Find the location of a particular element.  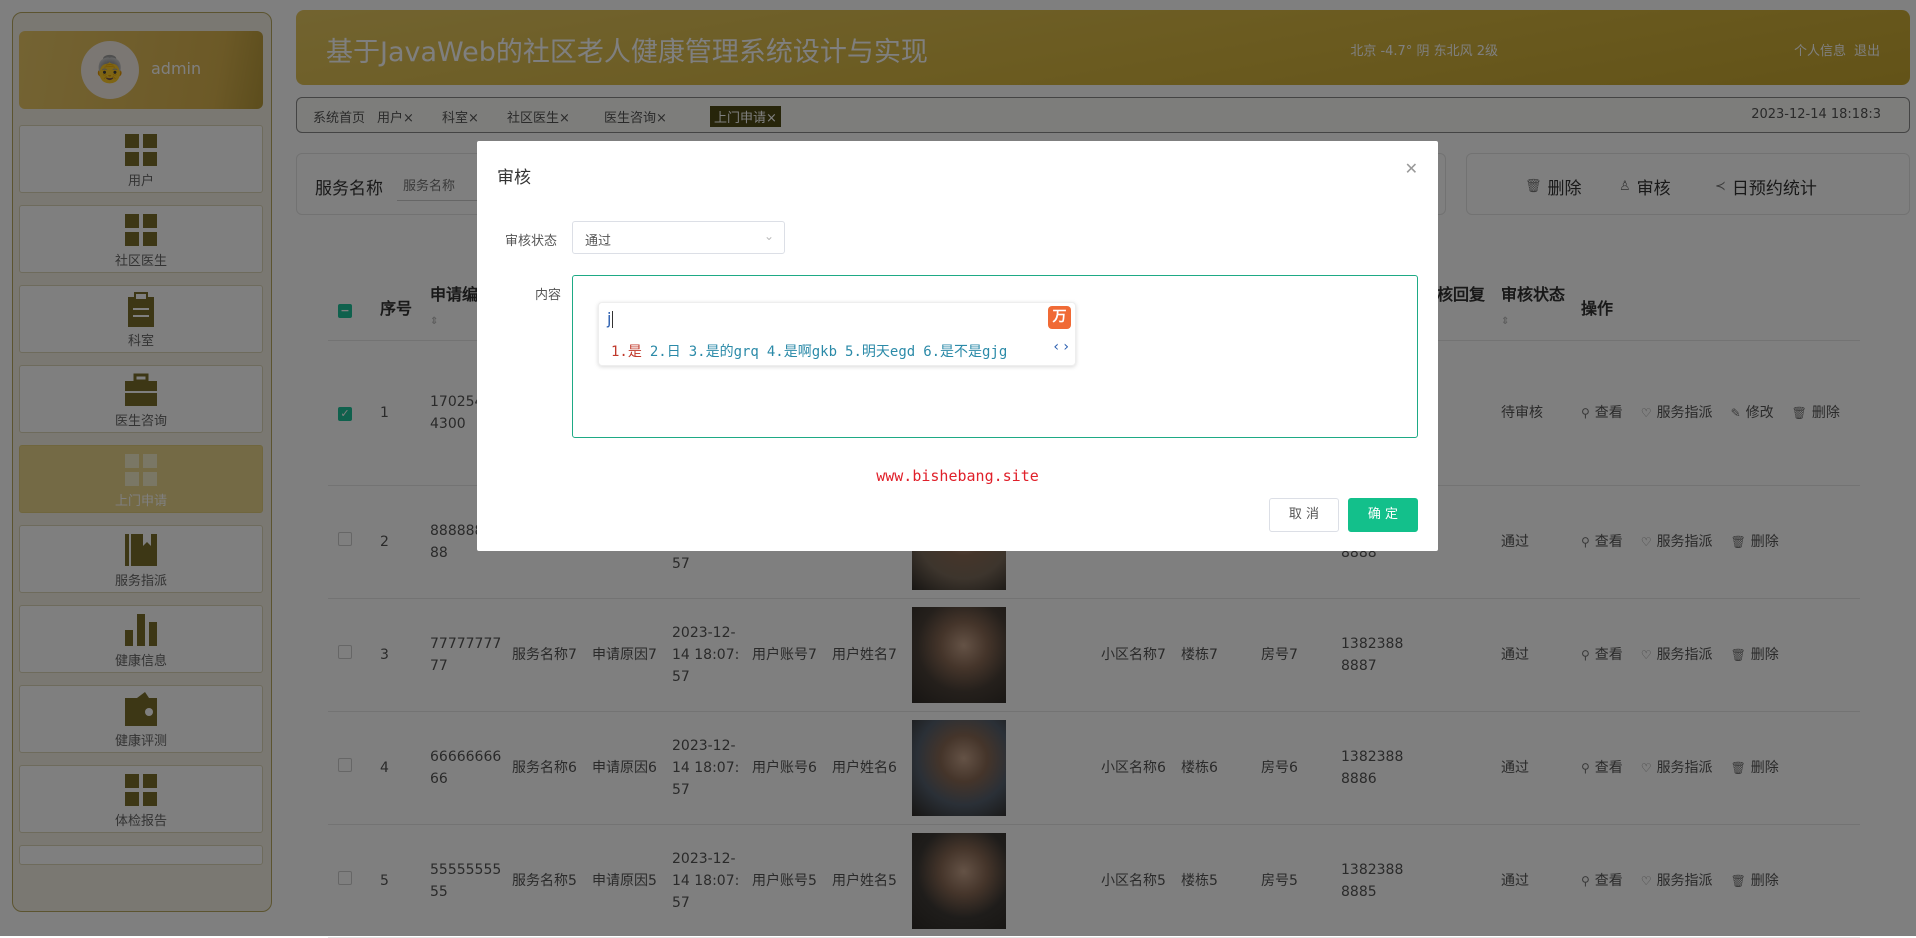

ime-logo-icon: 万 is located at coordinates (1059, 317).